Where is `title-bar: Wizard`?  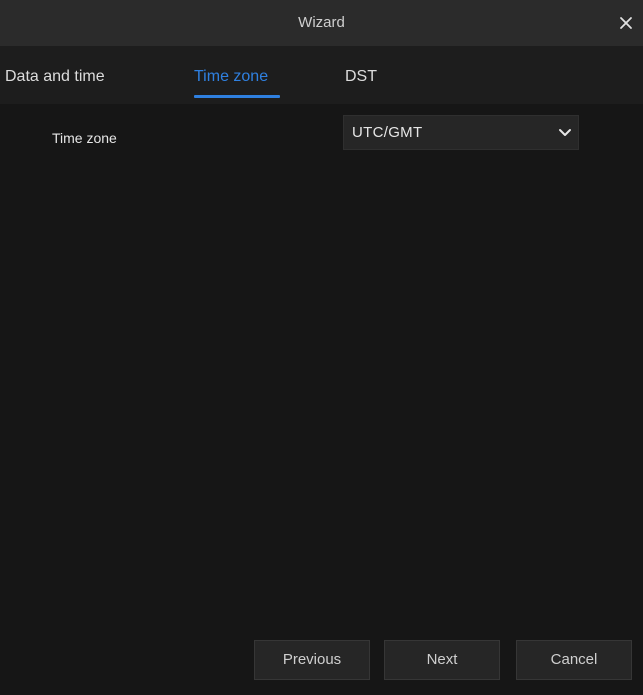 title-bar: Wizard is located at coordinates (321, 23).